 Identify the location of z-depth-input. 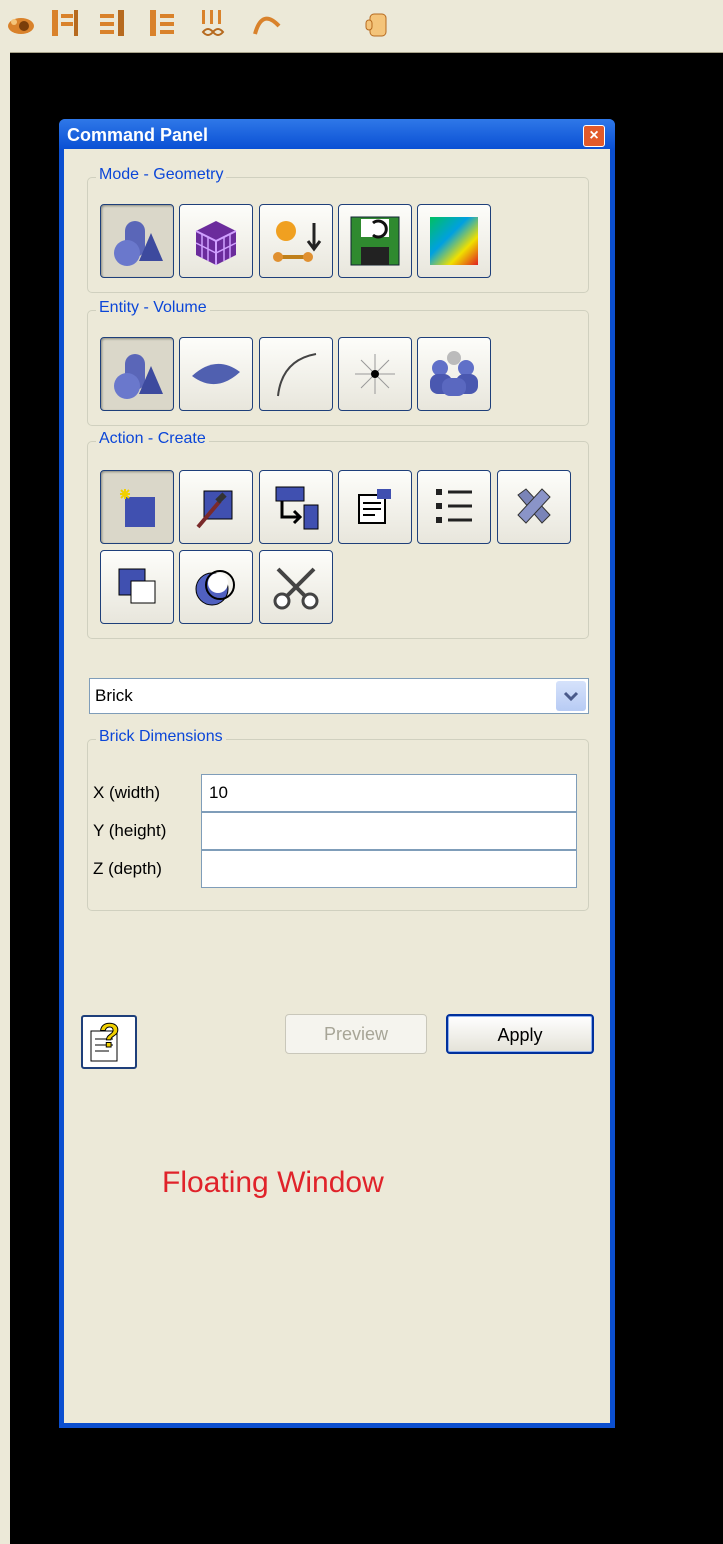
(389, 869).